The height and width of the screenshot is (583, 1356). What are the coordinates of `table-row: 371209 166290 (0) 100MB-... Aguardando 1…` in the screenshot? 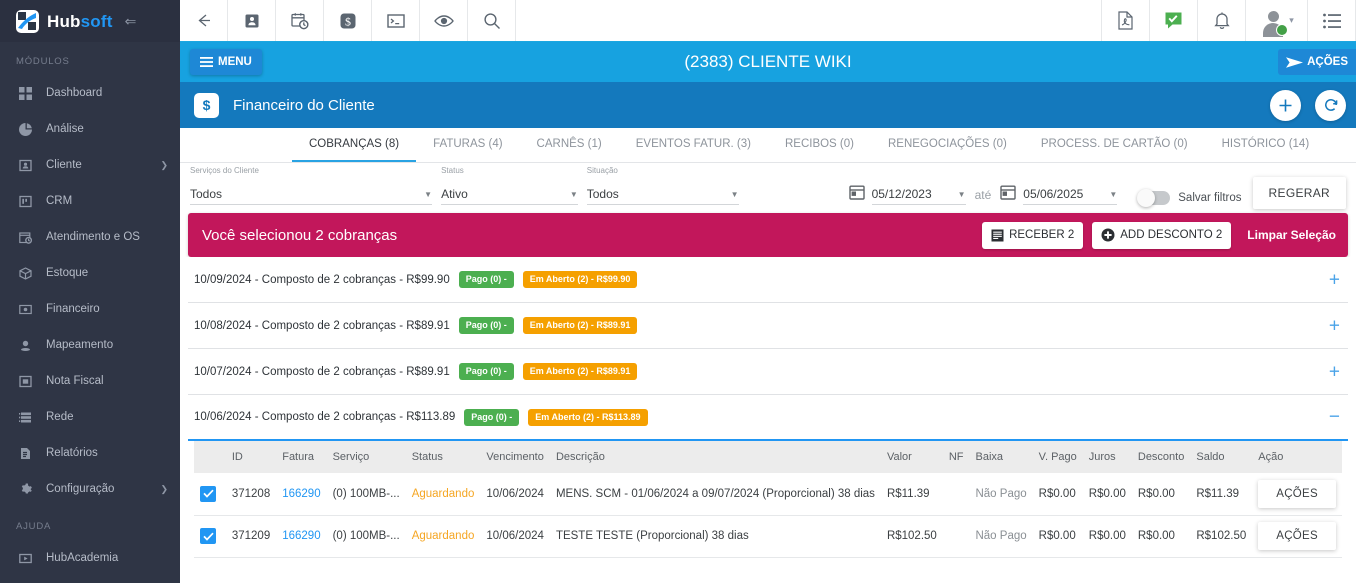 It's located at (768, 536).